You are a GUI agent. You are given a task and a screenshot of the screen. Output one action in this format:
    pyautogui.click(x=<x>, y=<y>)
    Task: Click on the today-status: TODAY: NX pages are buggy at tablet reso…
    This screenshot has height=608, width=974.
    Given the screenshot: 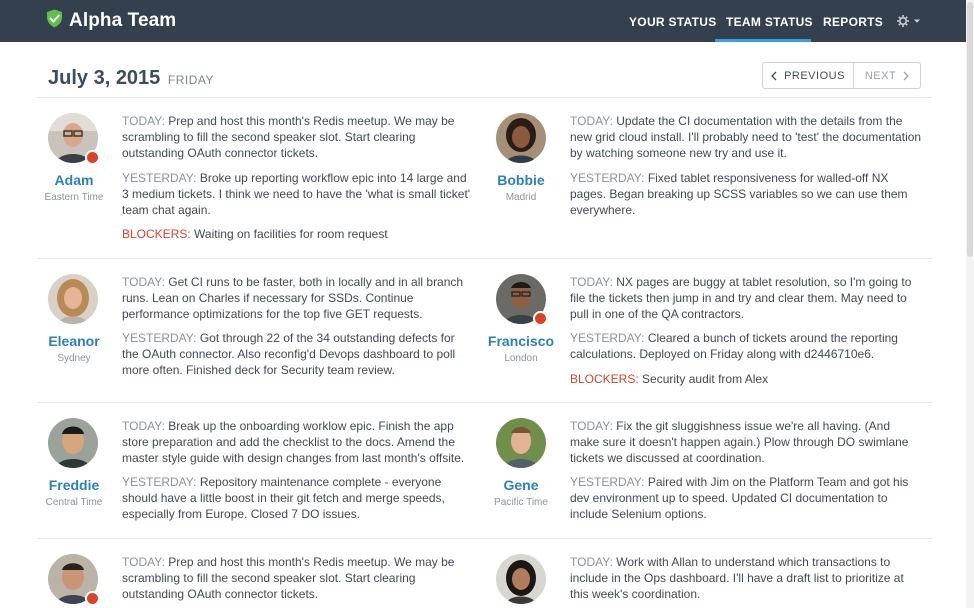 What is the action you would take?
    pyautogui.click(x=746, y=298)
    